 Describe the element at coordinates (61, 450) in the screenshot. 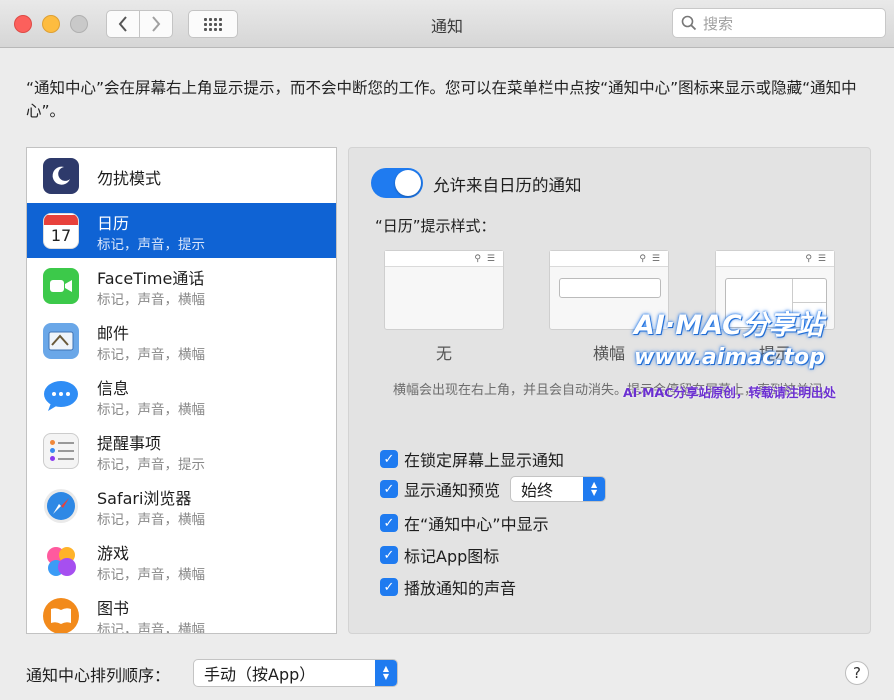

I see `reminders-icon` at that location.